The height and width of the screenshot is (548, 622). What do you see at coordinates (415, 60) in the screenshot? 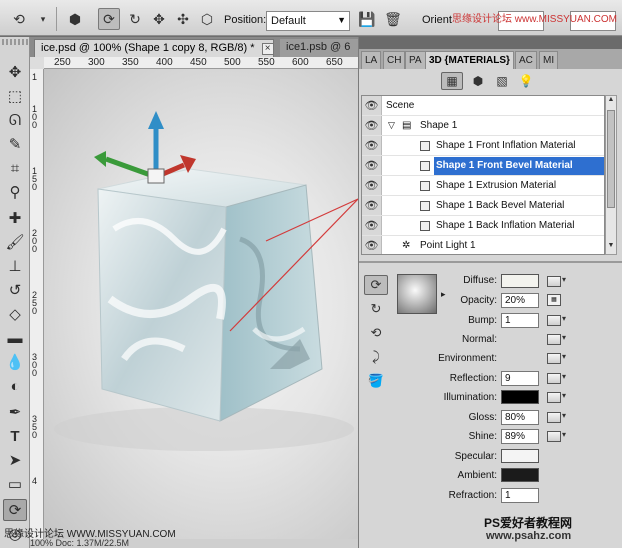
I see `tab-paths: PA` at bounding box center [415, 60].